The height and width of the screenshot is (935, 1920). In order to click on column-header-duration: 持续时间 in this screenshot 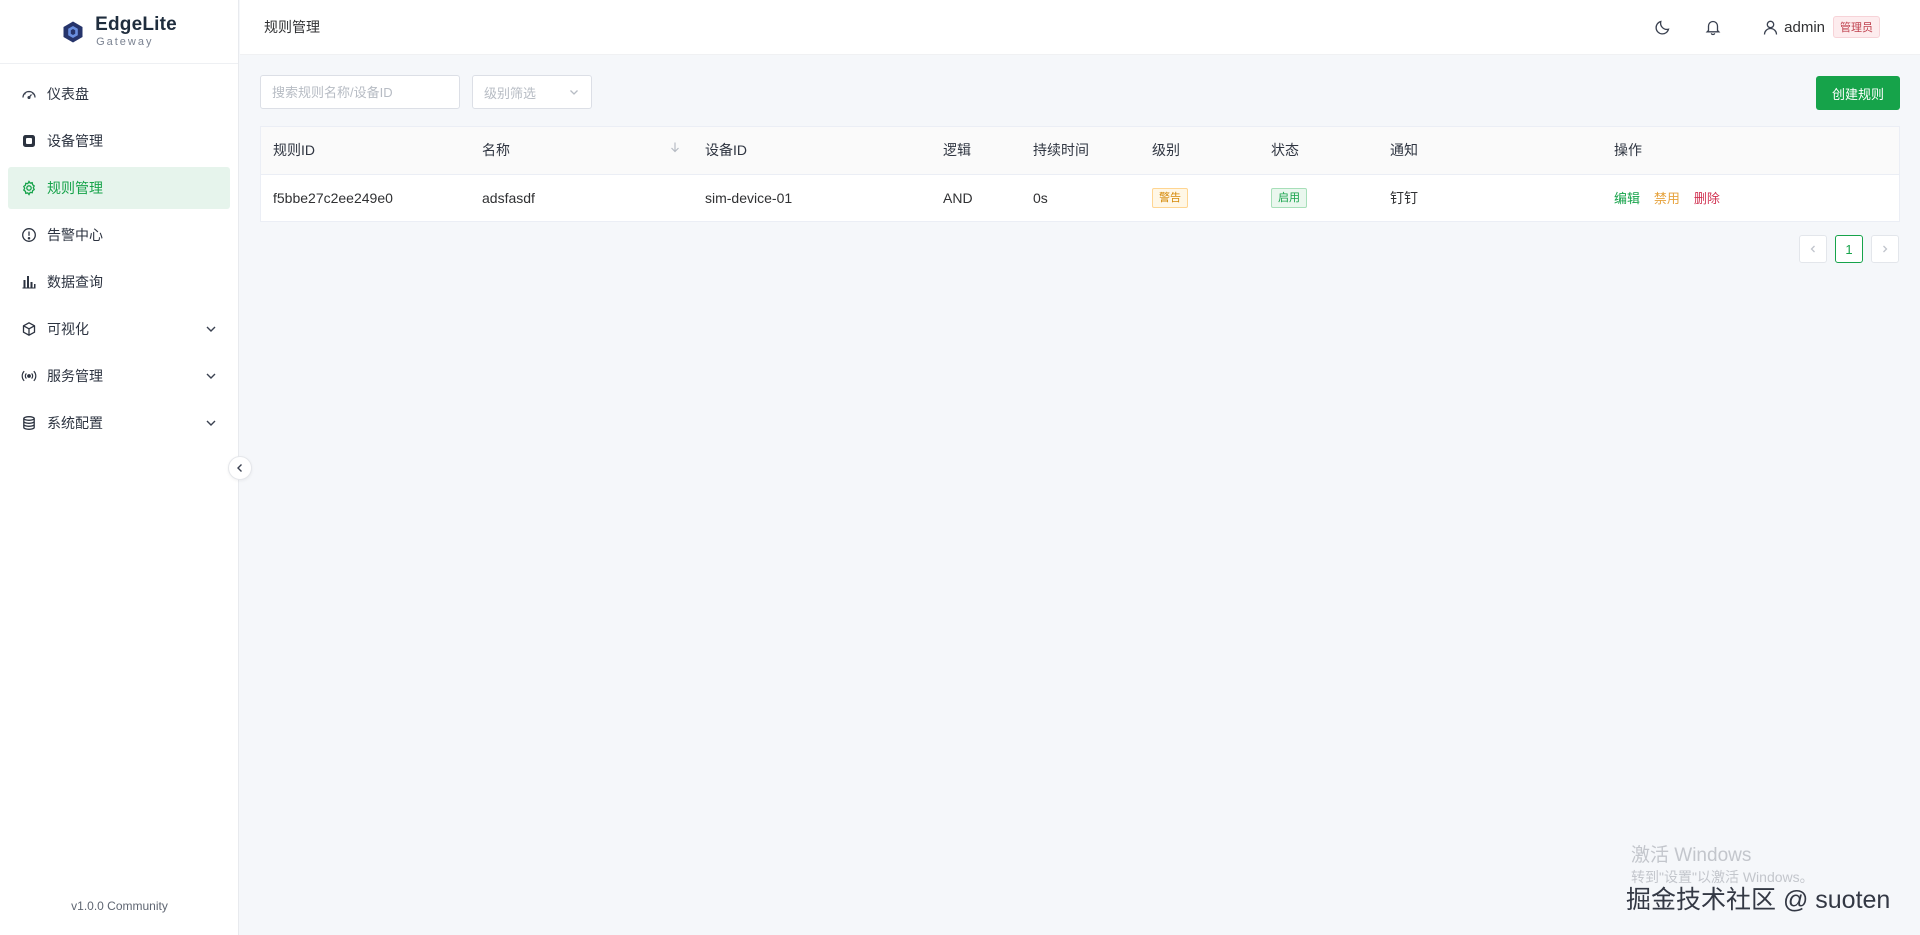, I will do `click(1080, 151)`.